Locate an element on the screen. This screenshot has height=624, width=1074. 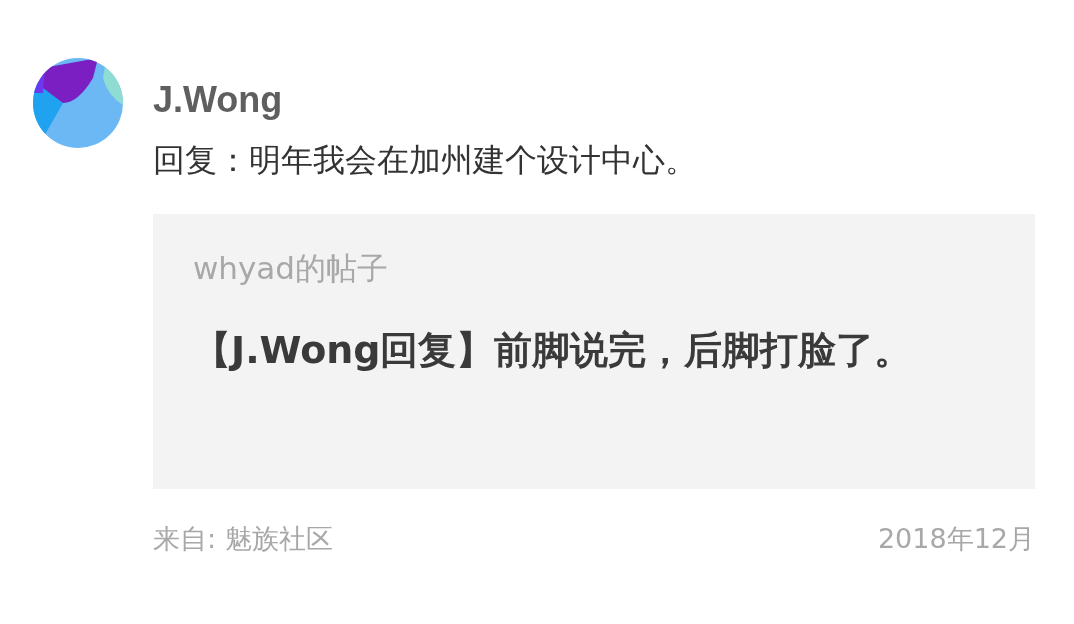
author-name: J.Wong is located at coordinates (218, 100).